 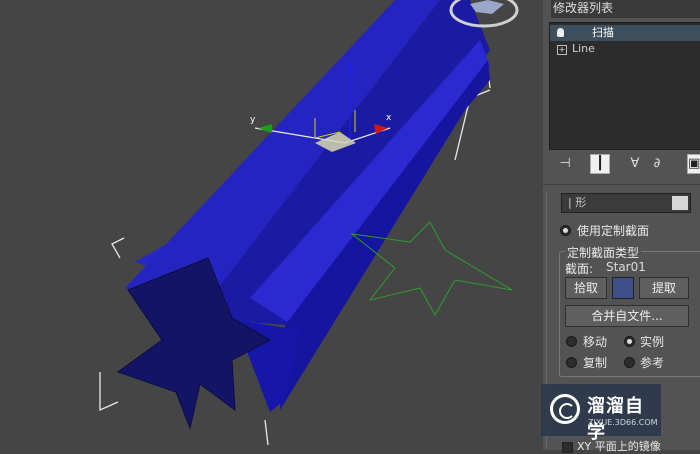 What do you see at coordinates (603, 252) in the screenshot?
I see `group-title: 定制截面类型` at bounding box center [603, 252].